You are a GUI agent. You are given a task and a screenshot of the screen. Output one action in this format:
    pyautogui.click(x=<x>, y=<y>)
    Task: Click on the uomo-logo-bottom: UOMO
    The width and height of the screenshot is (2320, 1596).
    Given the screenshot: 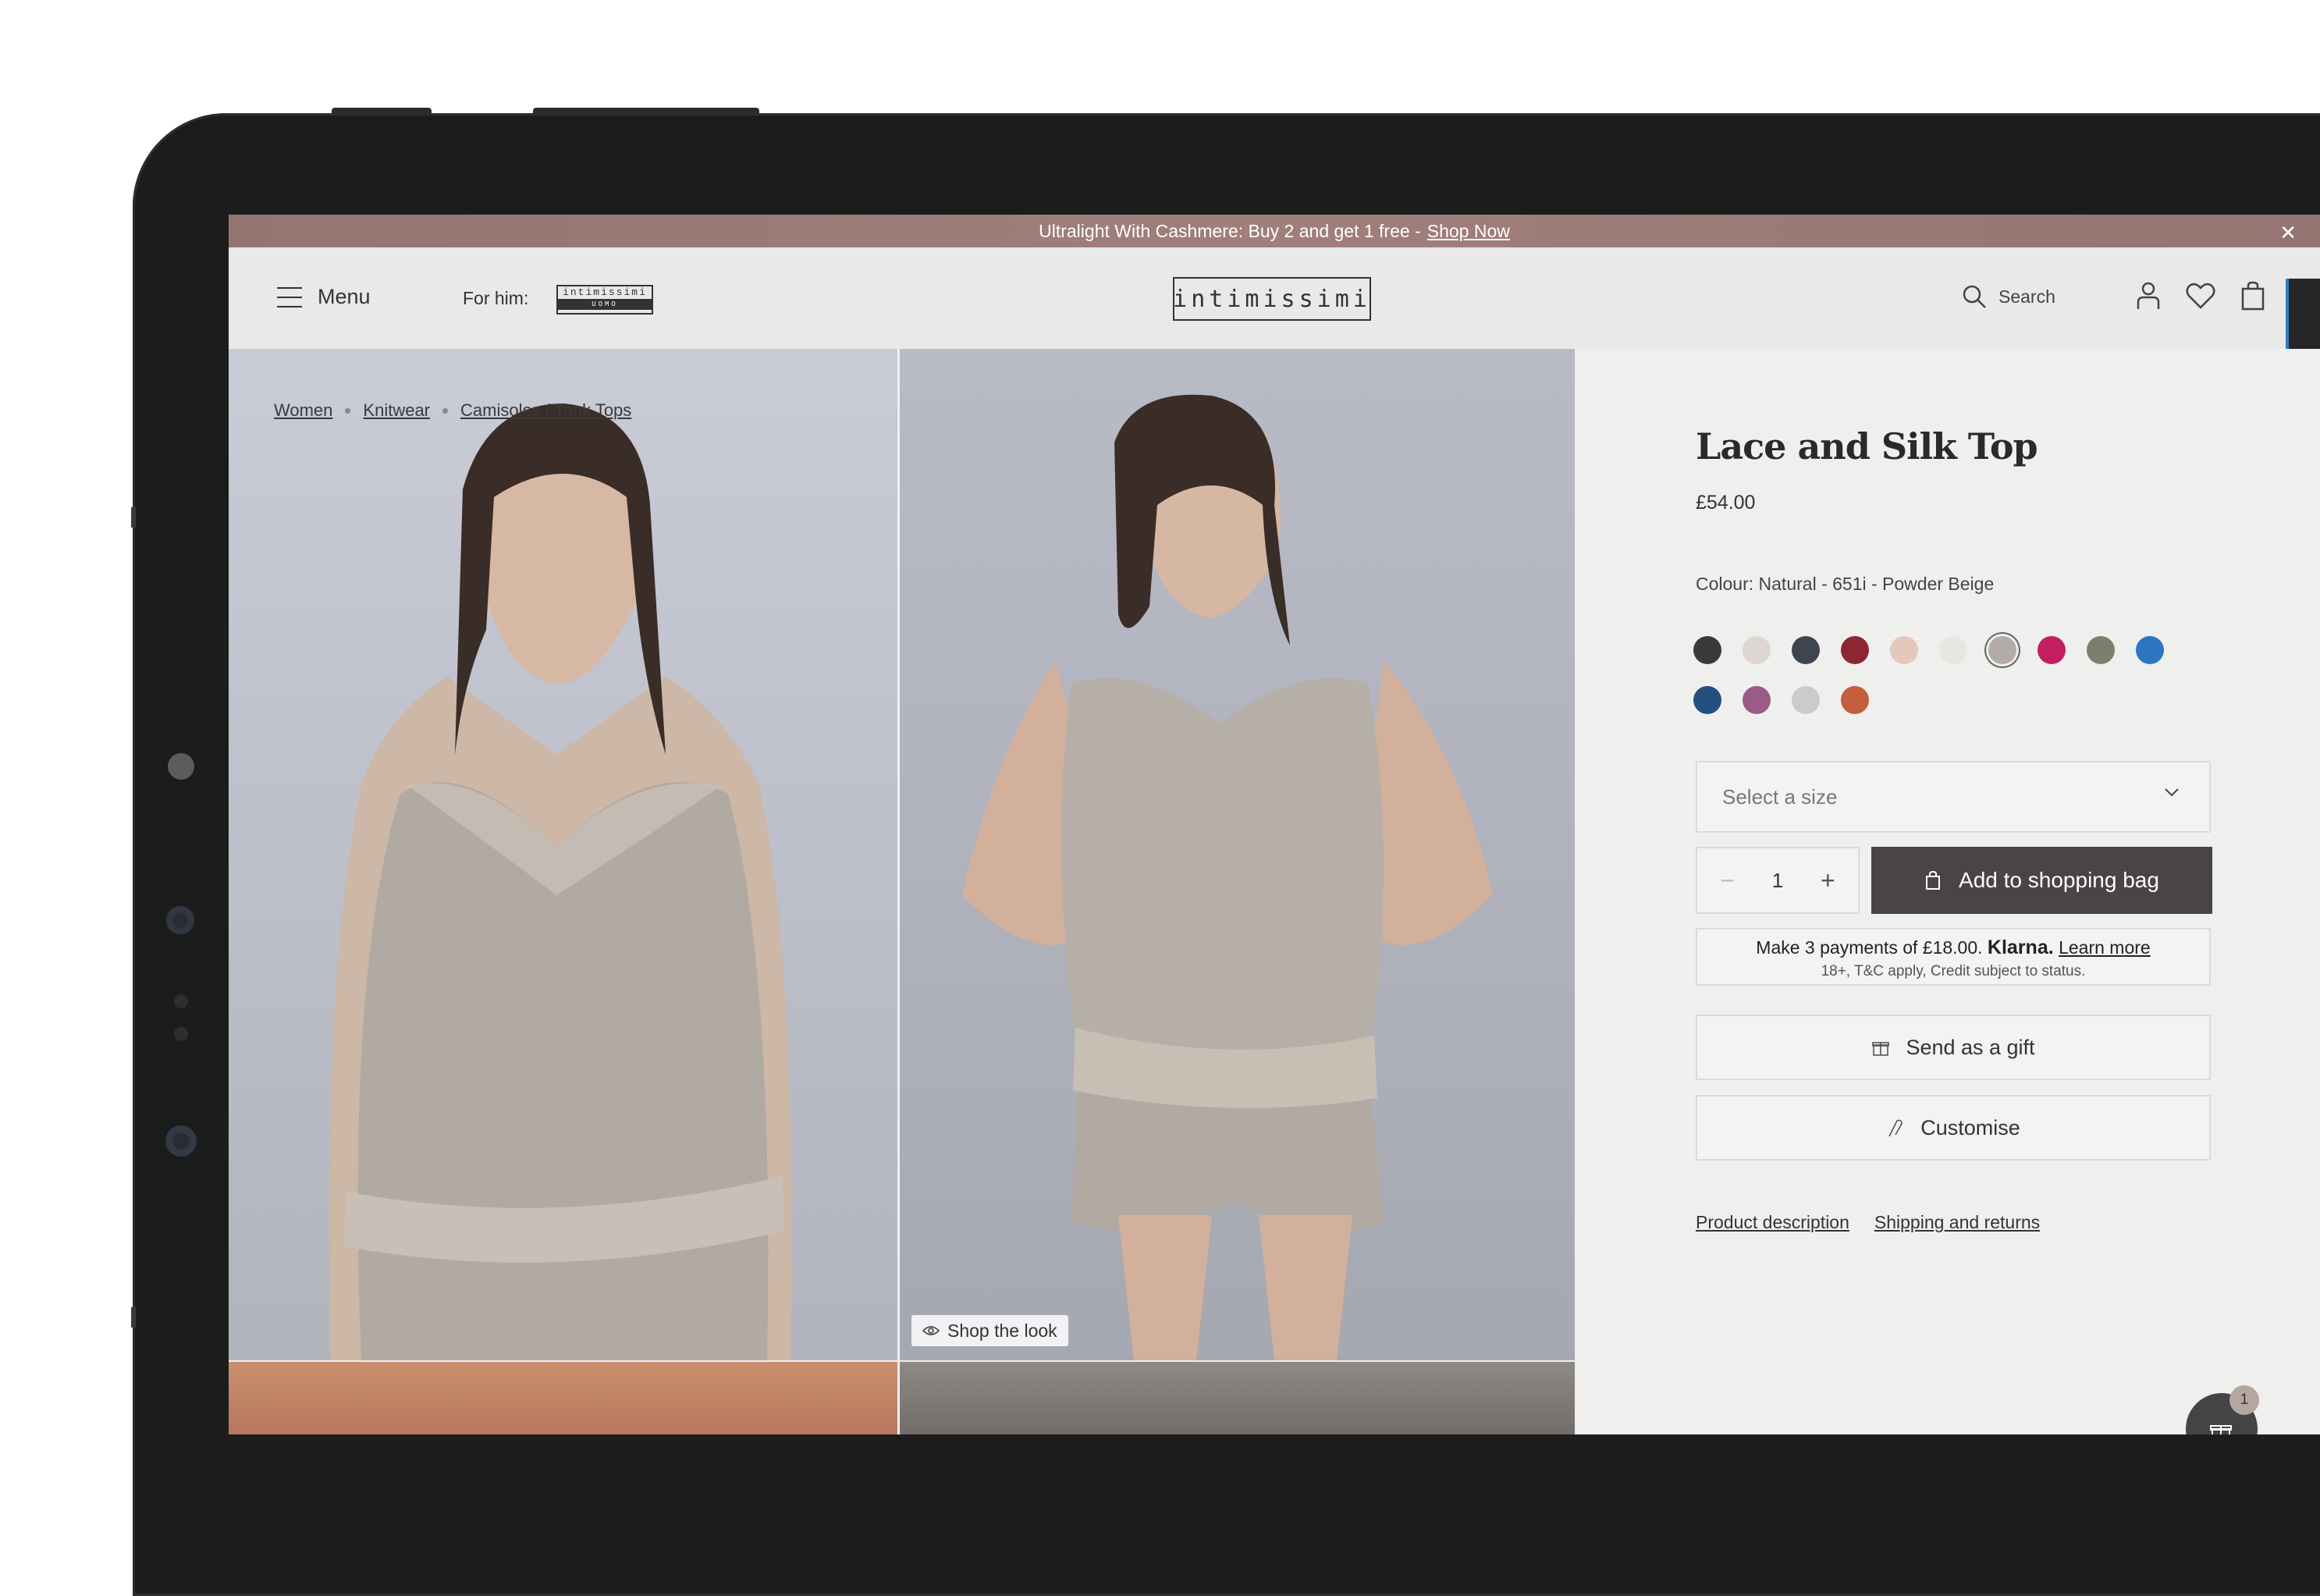 What is the action you would take?
    pyautogui.click(x=605, y=304)
    